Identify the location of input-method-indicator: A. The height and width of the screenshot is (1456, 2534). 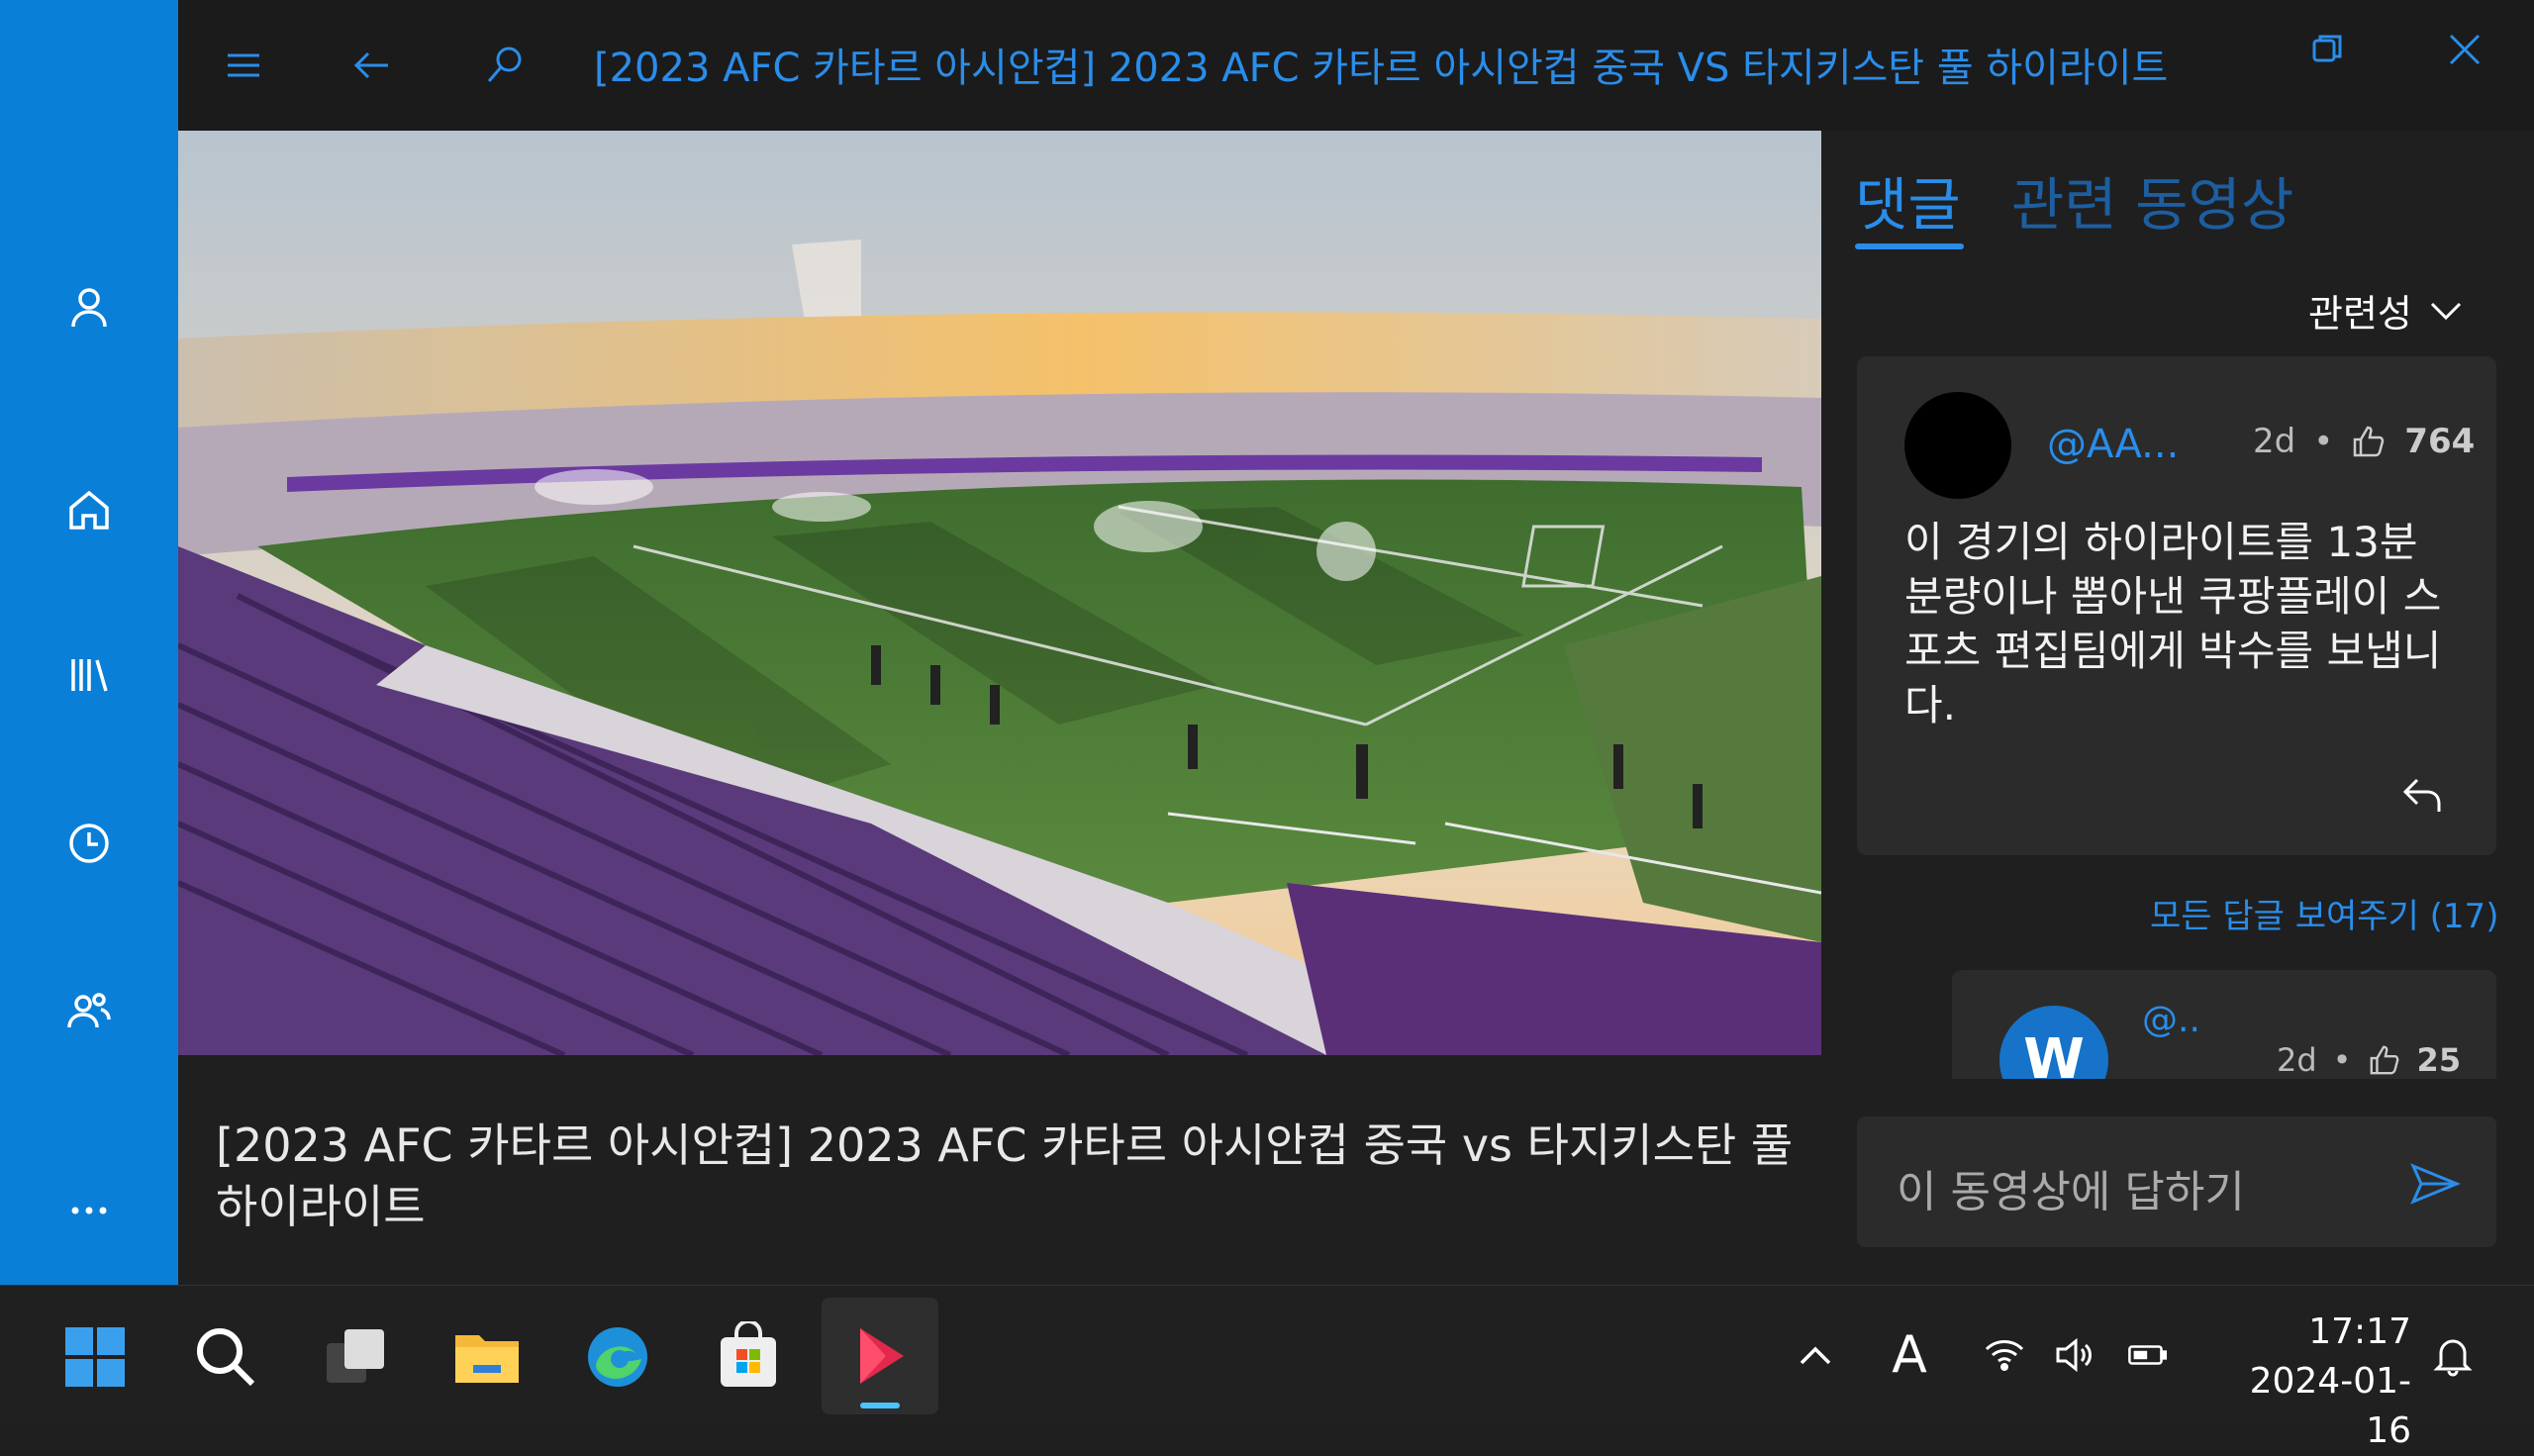
(1910, 1355).